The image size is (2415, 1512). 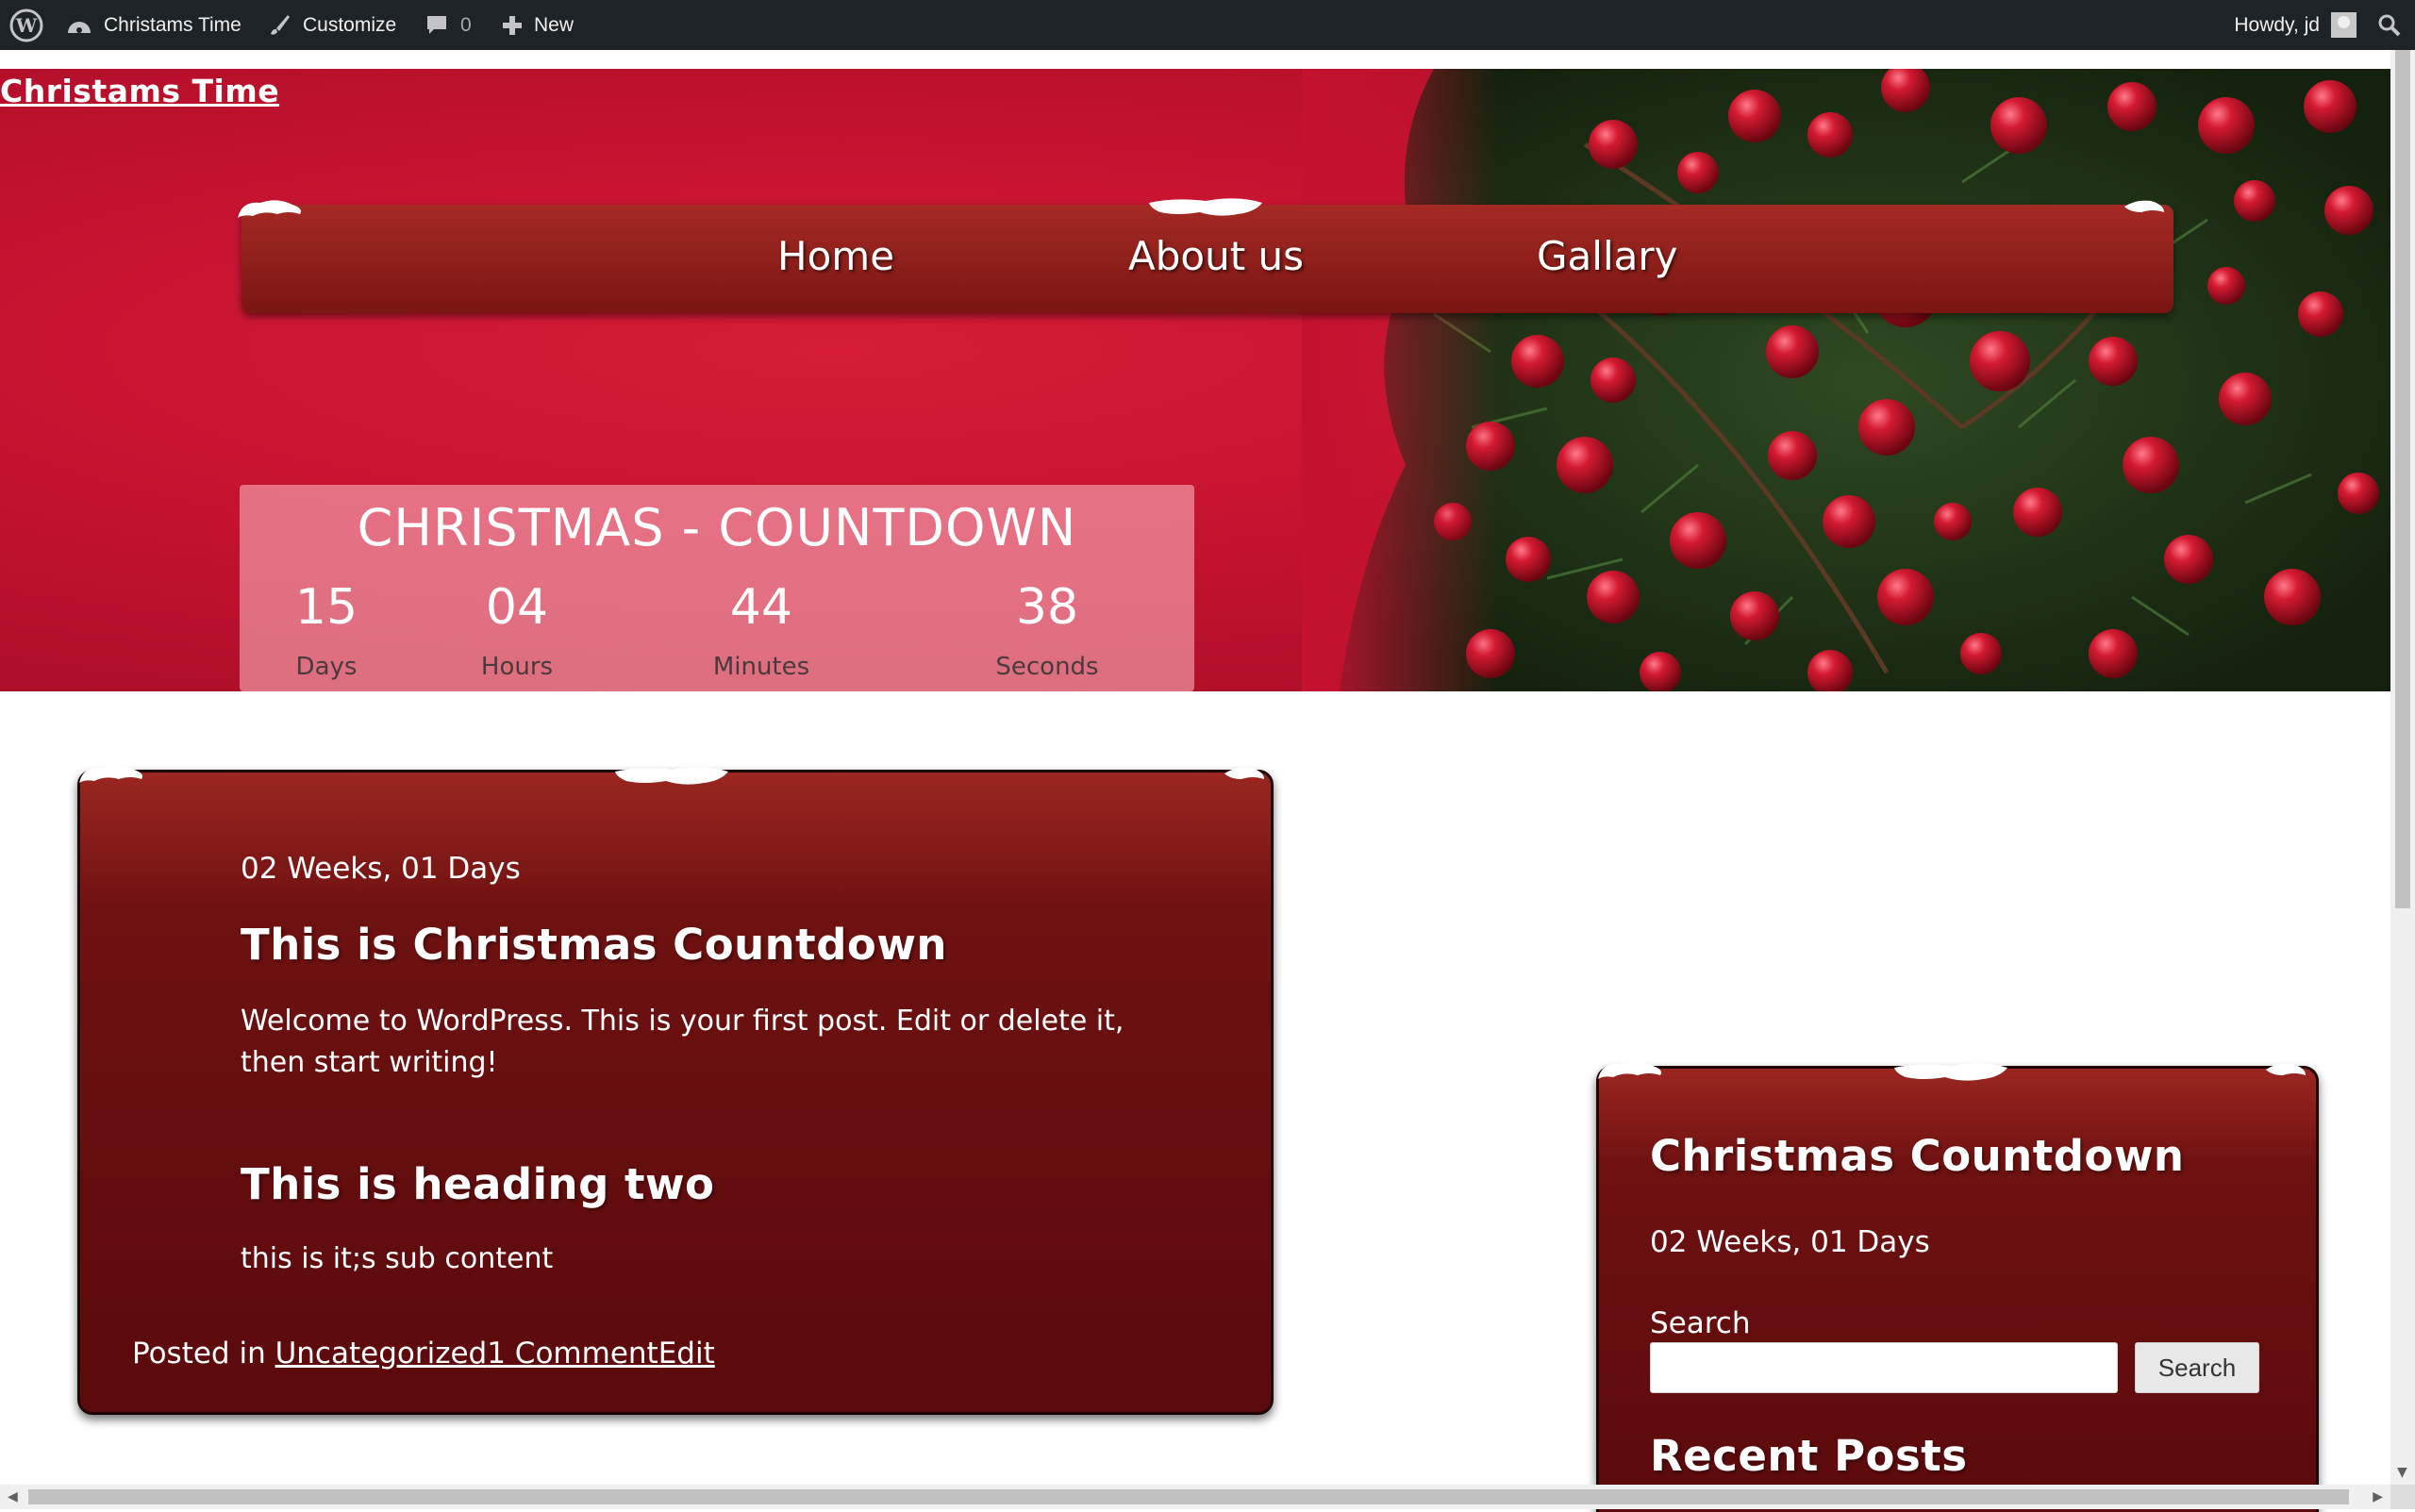 I want to click on avatar, so click(x=2344, y=25).